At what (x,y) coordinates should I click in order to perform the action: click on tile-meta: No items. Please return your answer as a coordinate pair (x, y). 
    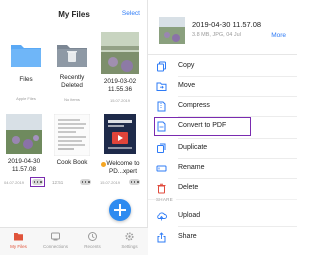
    Looking at the image, I should click on (72, 99).